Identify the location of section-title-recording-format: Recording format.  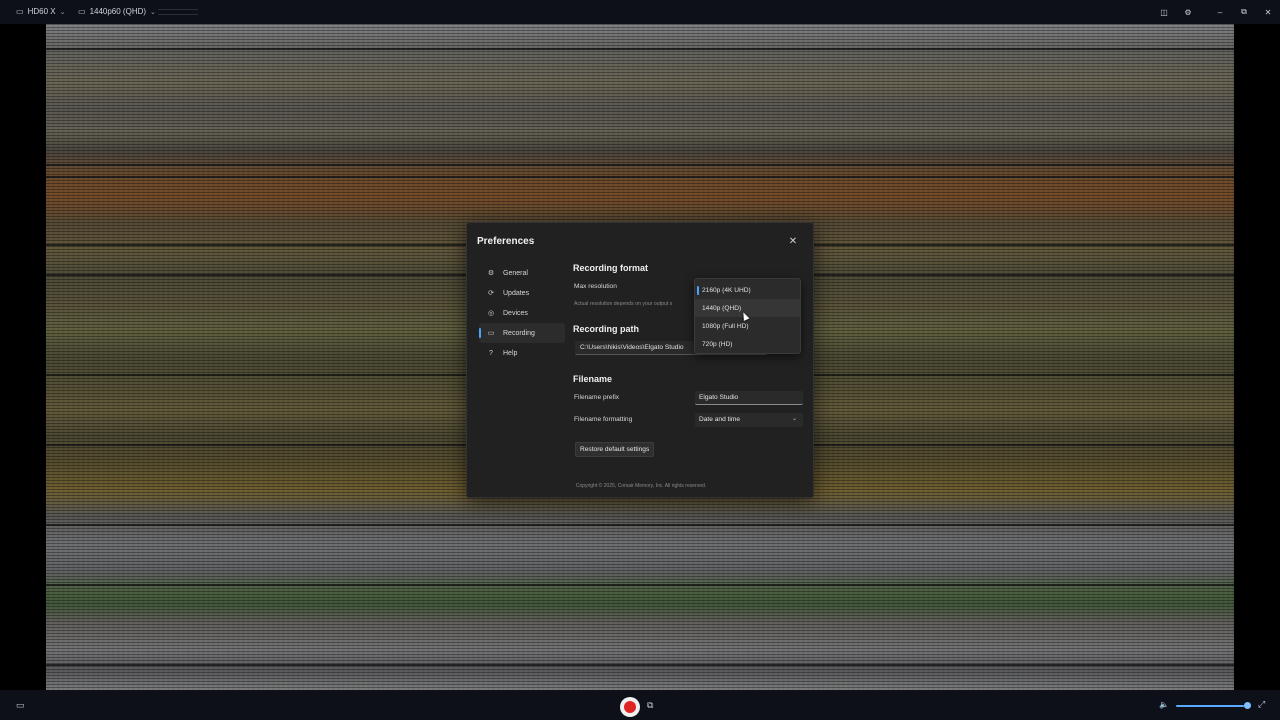
(611, 268).